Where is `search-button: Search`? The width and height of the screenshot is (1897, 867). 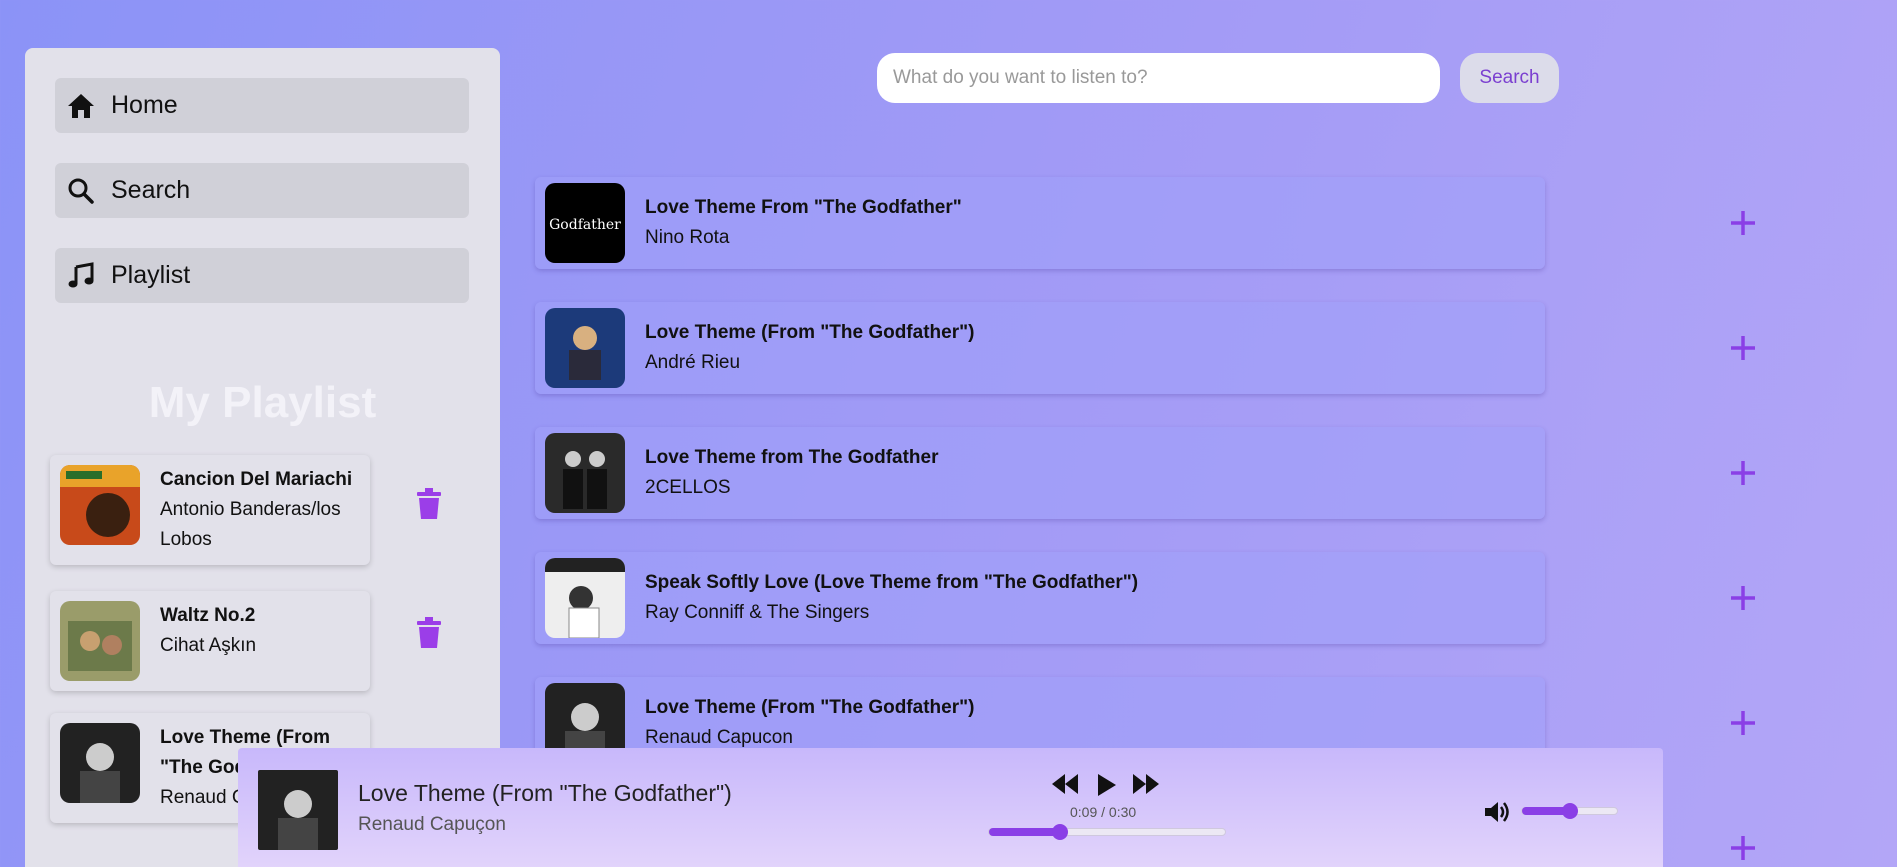 search-button: Search is located at coordinates (1509, 78).